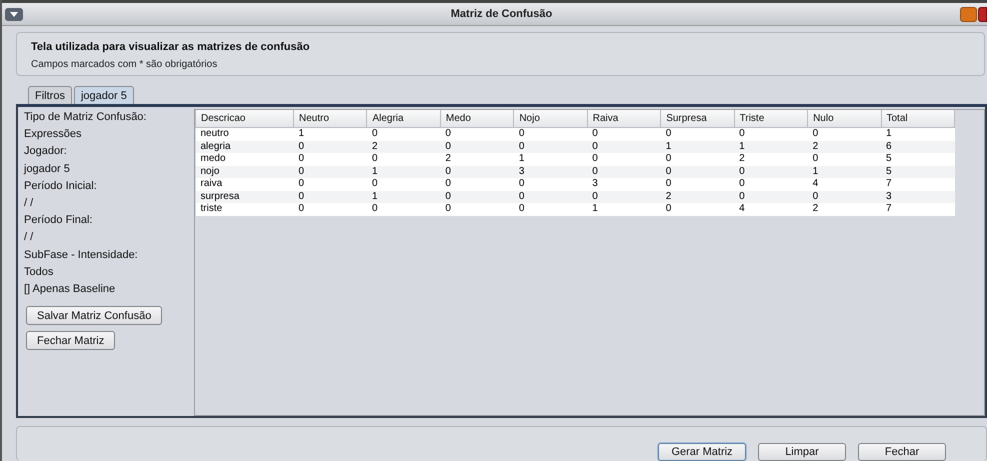 Image resolution: width=987 pixels, height=461 pixels. What do you see at coordinates (917, 209) in the screenshot?
I see `table-cell: 7` at bounding box center [917, 209].